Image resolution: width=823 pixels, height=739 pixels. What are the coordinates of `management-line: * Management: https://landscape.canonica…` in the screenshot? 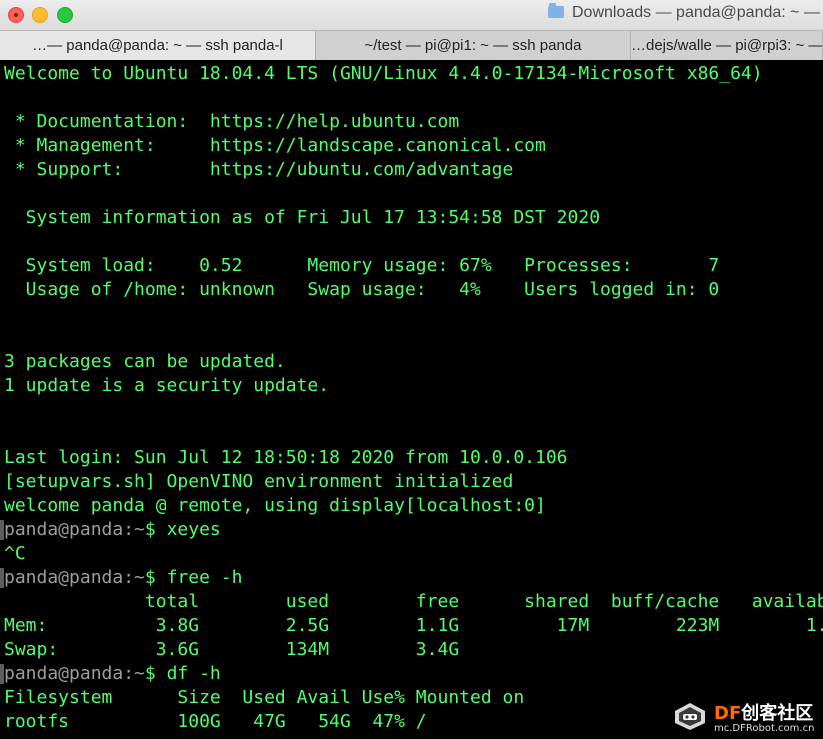 It's located at (275, 145).